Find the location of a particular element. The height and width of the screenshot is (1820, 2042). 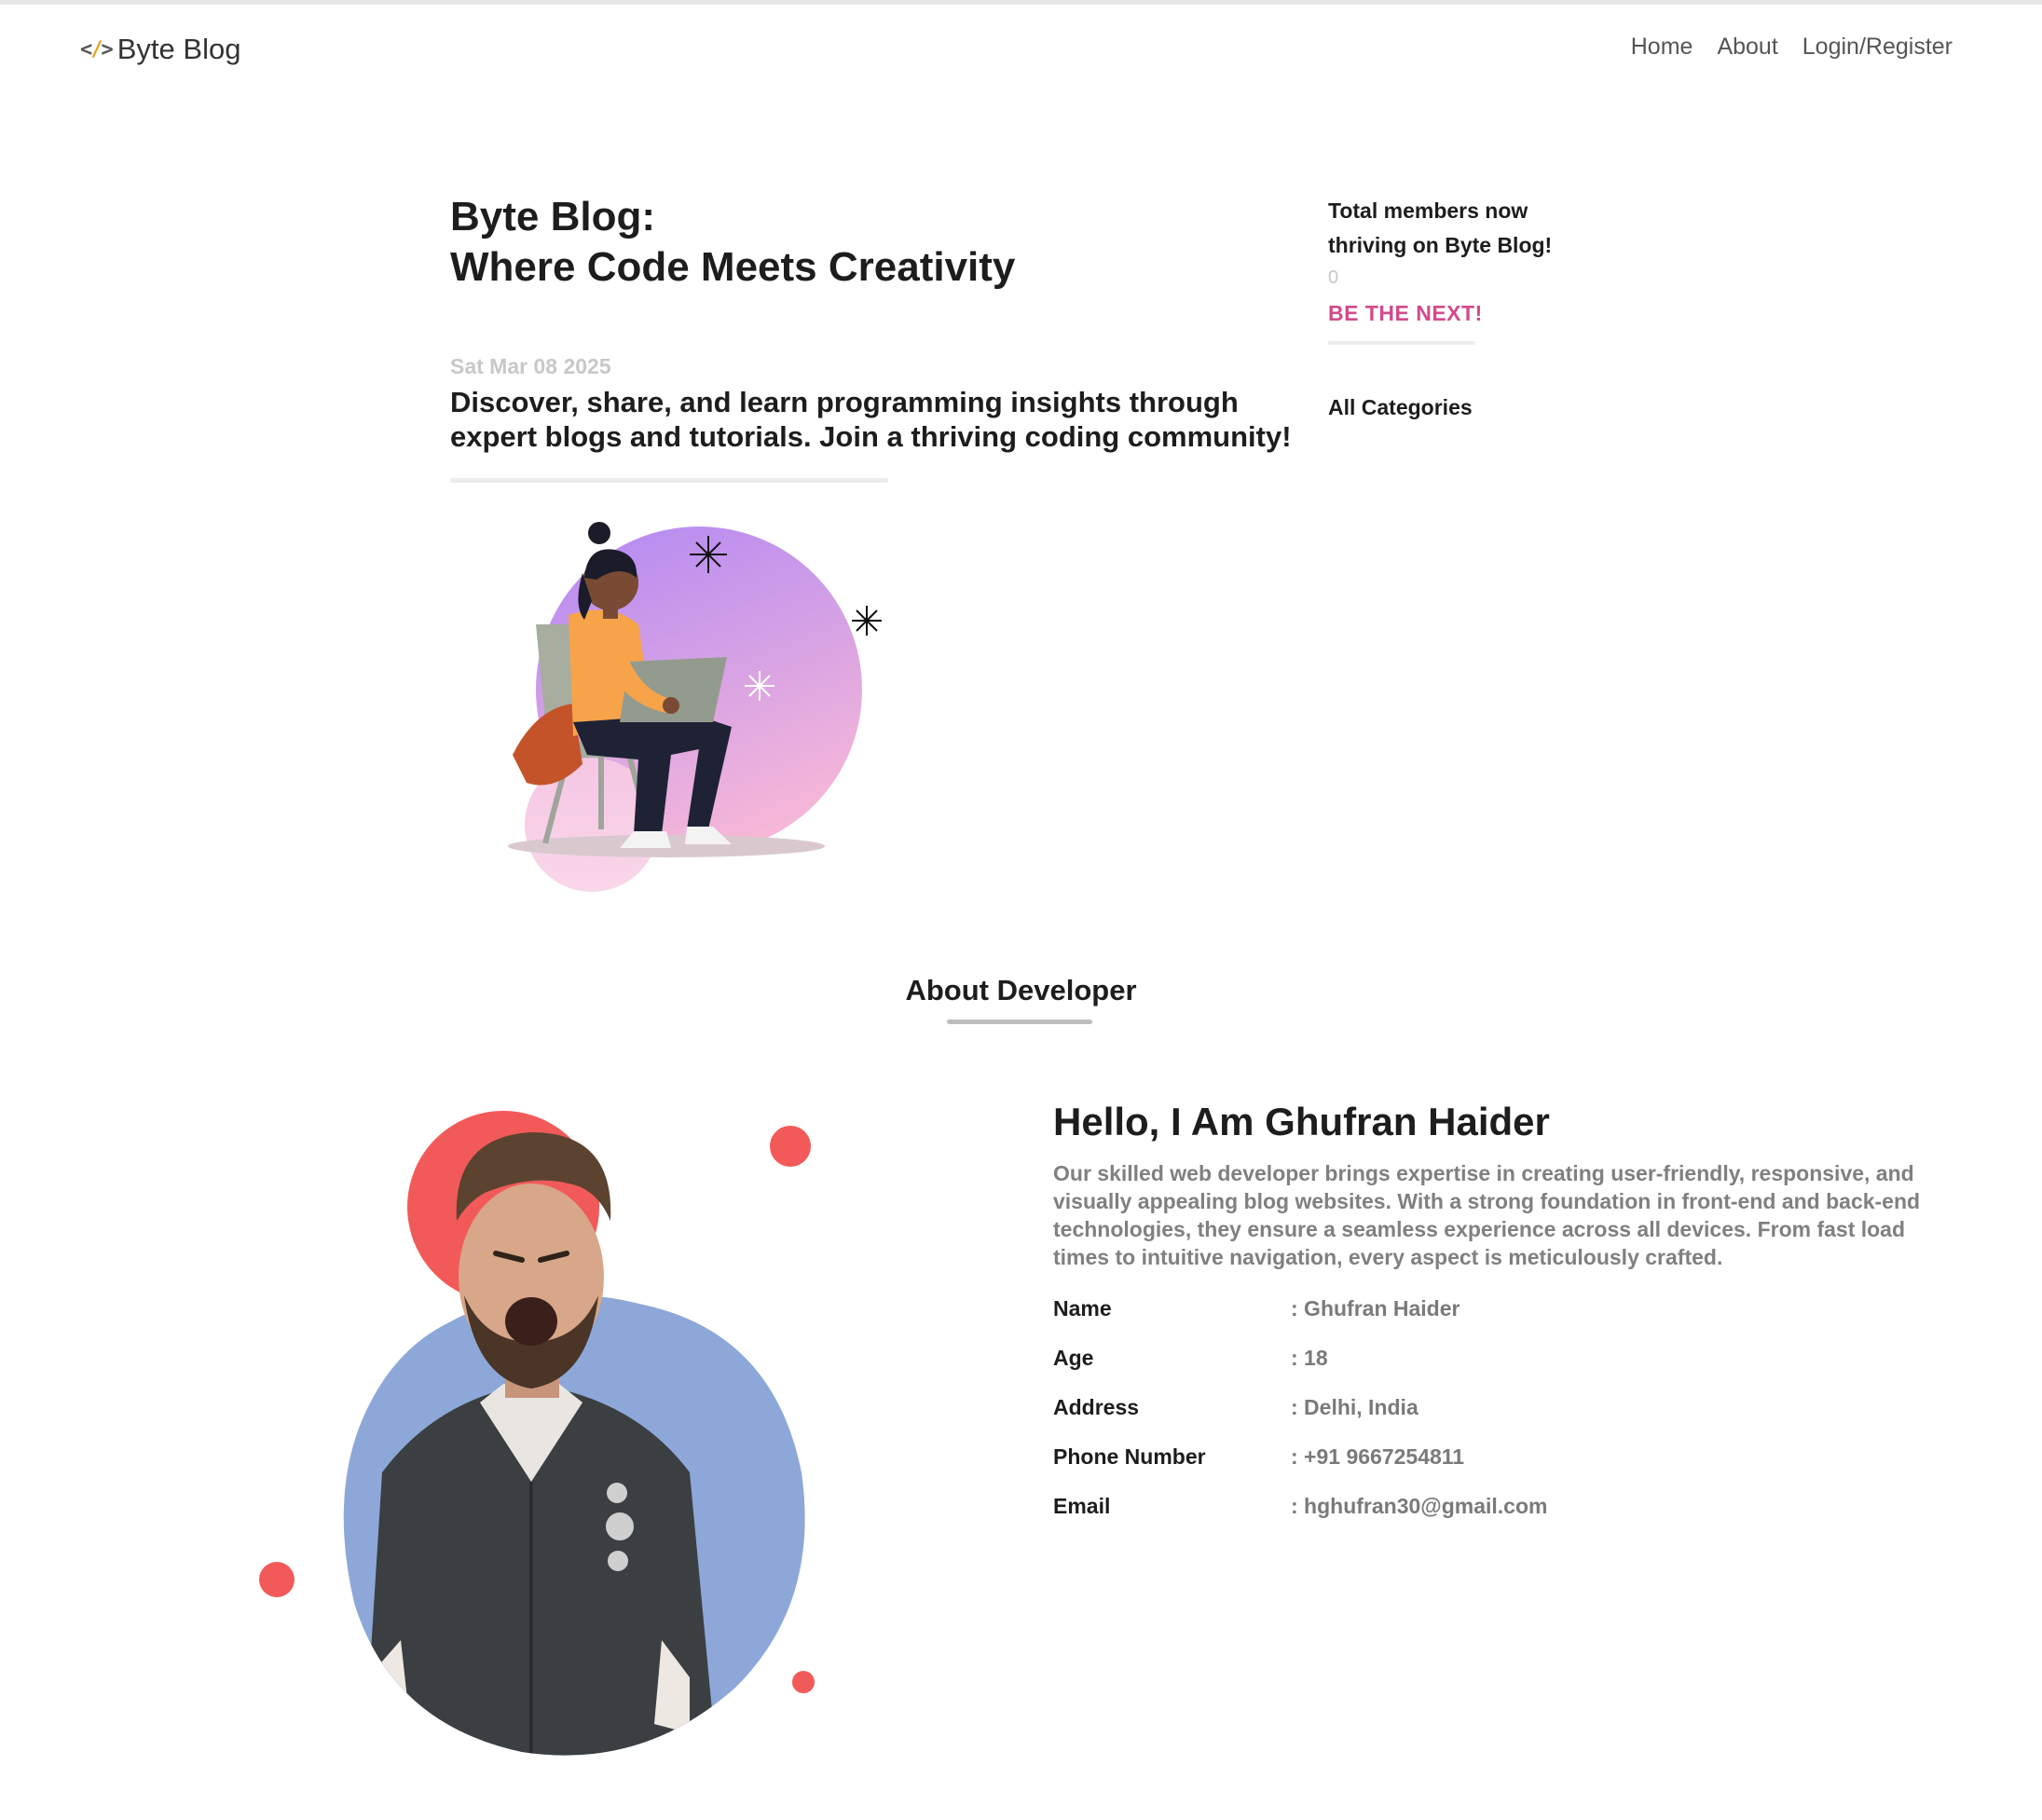

brand-logo: </> Byte Blog is located at coordinates (160, 49).